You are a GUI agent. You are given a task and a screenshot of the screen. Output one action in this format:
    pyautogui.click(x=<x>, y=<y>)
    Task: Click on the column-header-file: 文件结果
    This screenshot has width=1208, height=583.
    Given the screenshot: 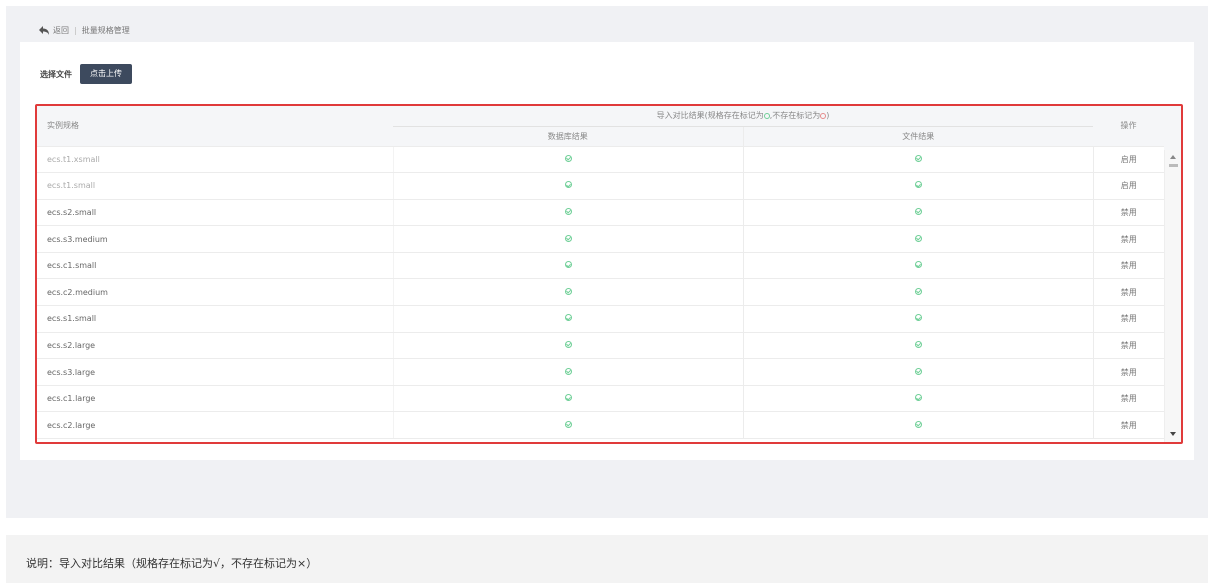 What is the action you would take?
    pyautogui.click(x=918, y=136)
    